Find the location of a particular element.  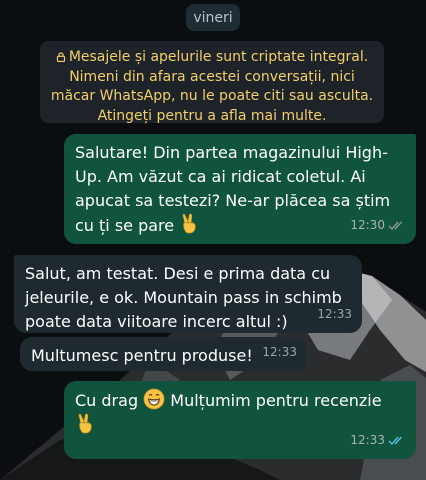

lock-icon is located at coordinates (60, 57).